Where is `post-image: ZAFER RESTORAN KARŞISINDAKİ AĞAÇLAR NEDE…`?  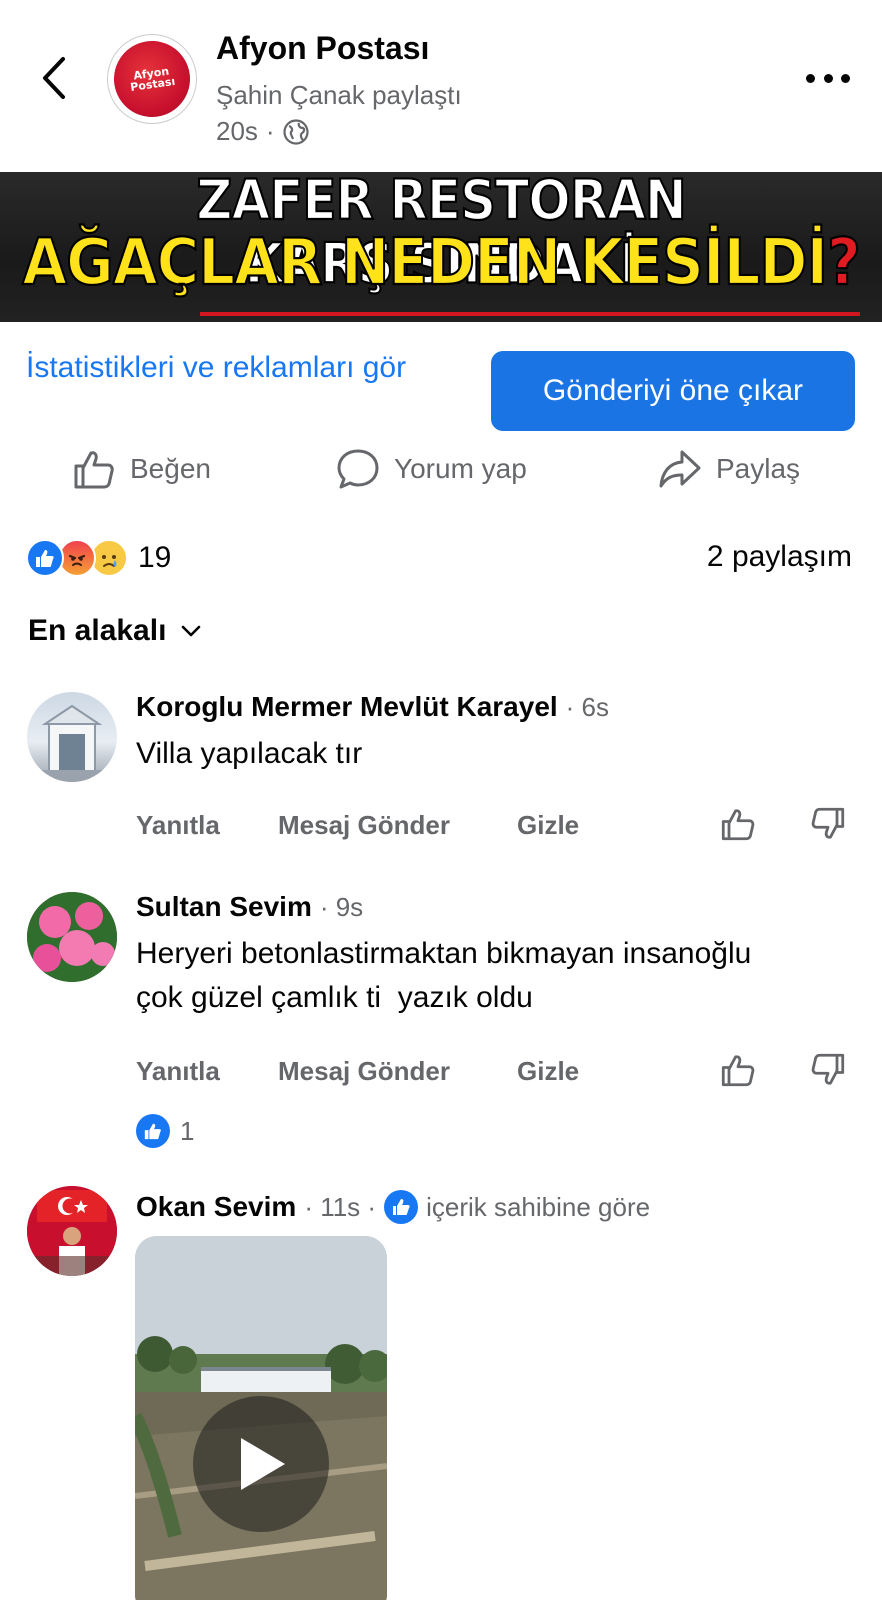 post-image: ZAFER RESTORAN KARŞISINDAKİ AĞAÇLAR NEDE… is located at coordinates (441, 247).